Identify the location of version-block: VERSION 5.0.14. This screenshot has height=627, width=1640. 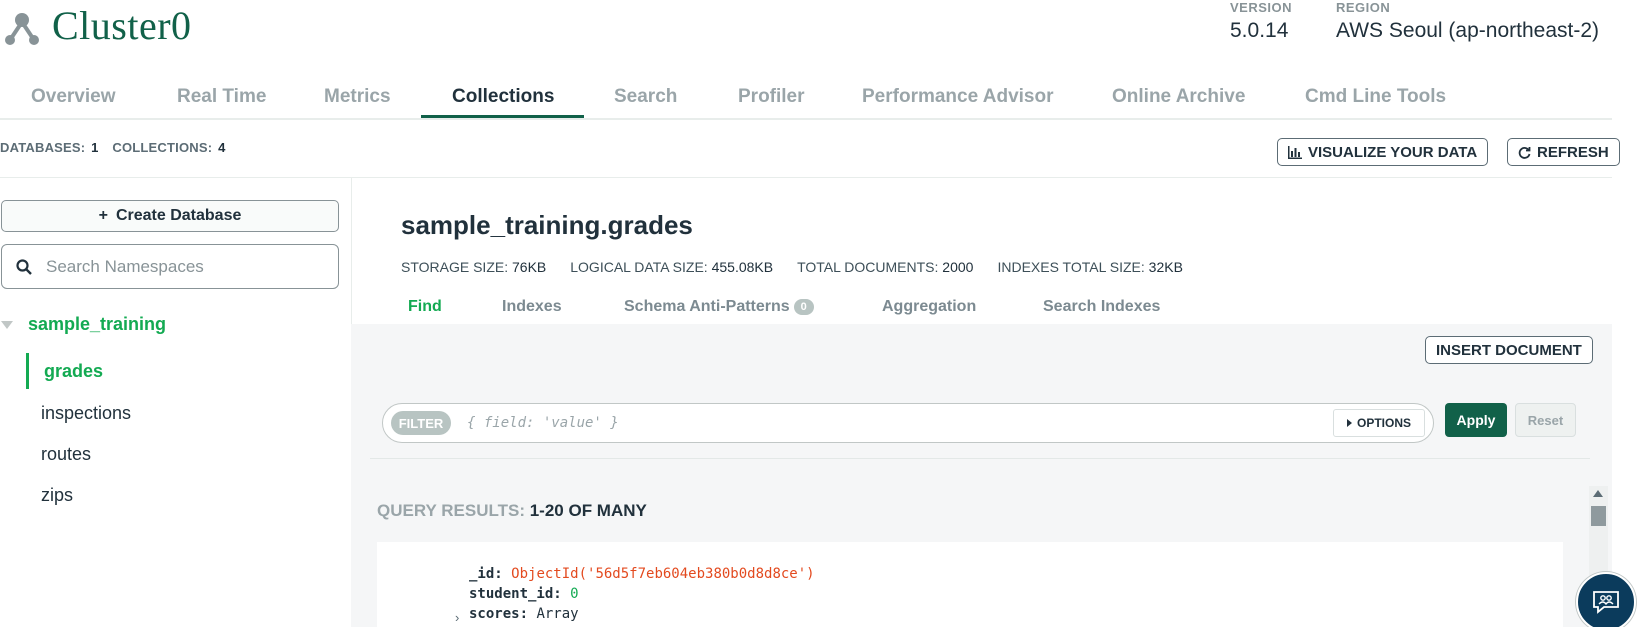
(1261, 21).